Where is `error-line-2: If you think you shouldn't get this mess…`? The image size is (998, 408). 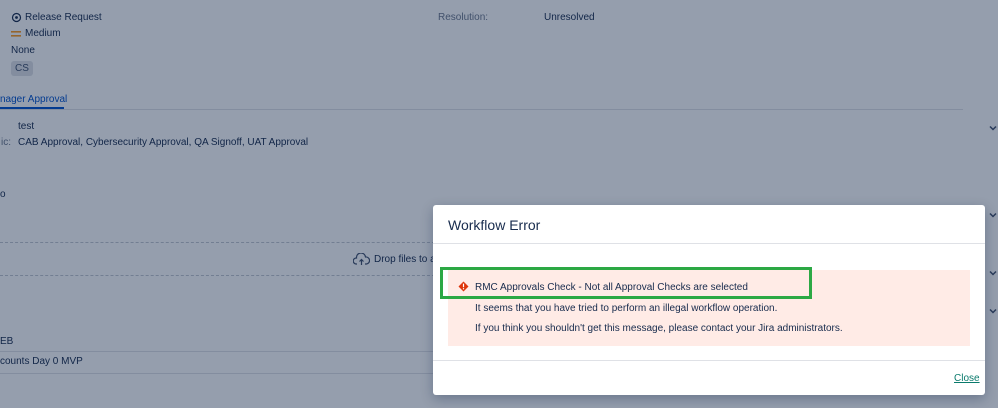
error-line-2: If you think you shouldn't get this mess… is located at coordinates (659, 328).